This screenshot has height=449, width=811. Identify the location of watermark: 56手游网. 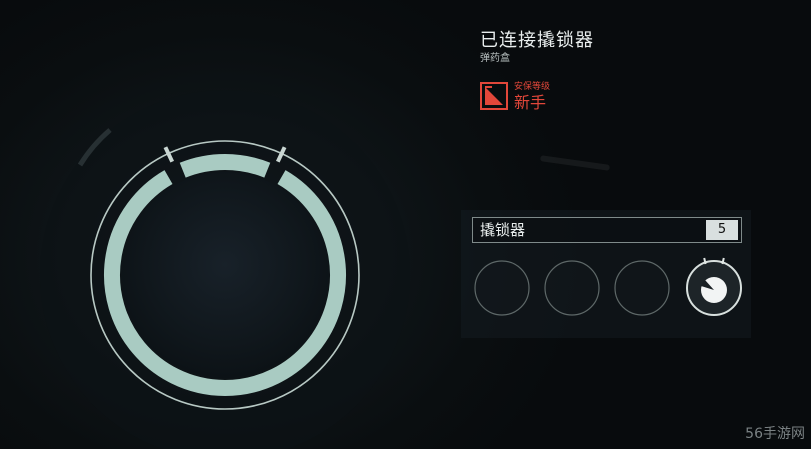
(775, 434).